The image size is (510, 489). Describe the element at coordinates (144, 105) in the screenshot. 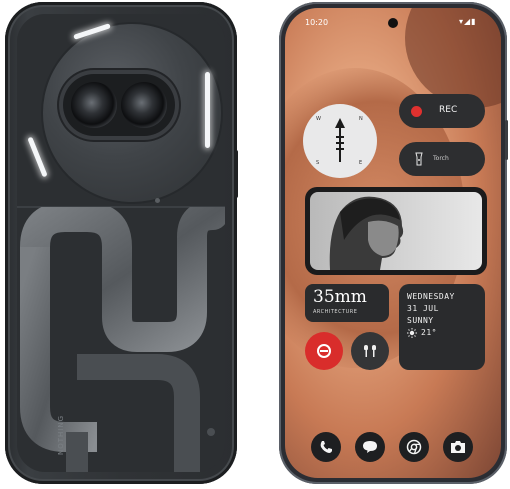

I see `ultrawide-camera-lens-icon` at that location.